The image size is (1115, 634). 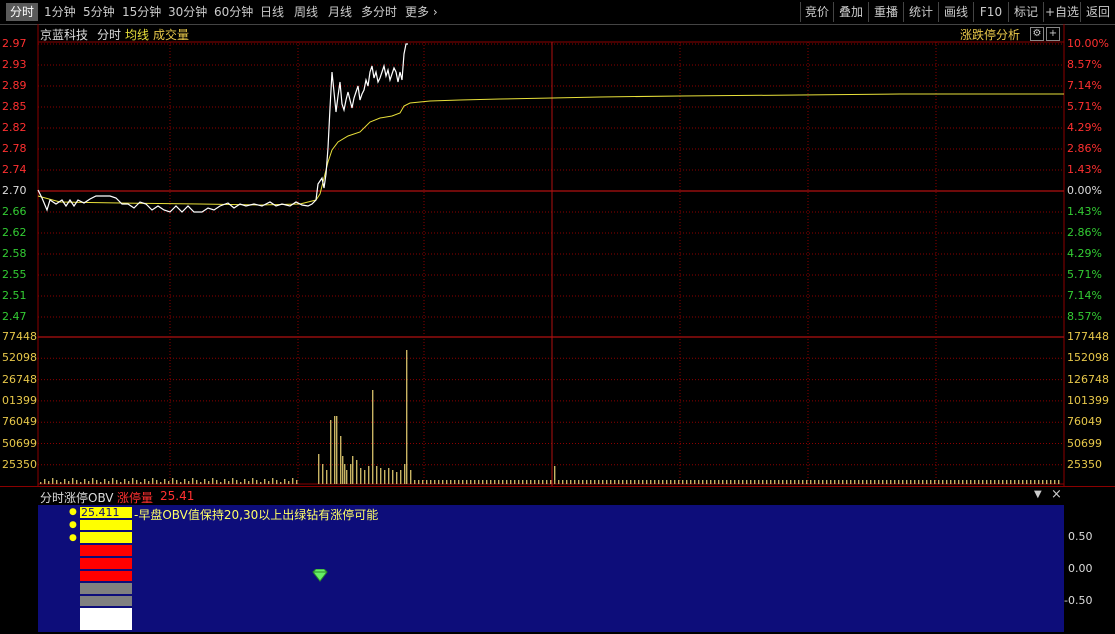 What do you see at coordinates (1056, 494) in the screenshot?
I see `close-icon: ×` at bounding box center [1056, 494].